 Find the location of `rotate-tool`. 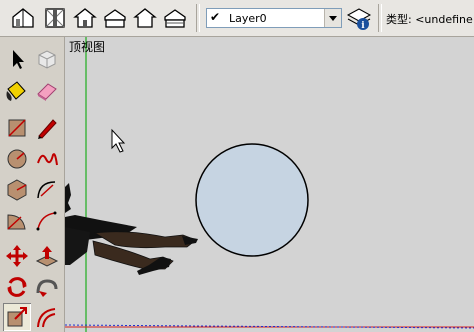

rotate-tool is located at coordinates (17, 287).